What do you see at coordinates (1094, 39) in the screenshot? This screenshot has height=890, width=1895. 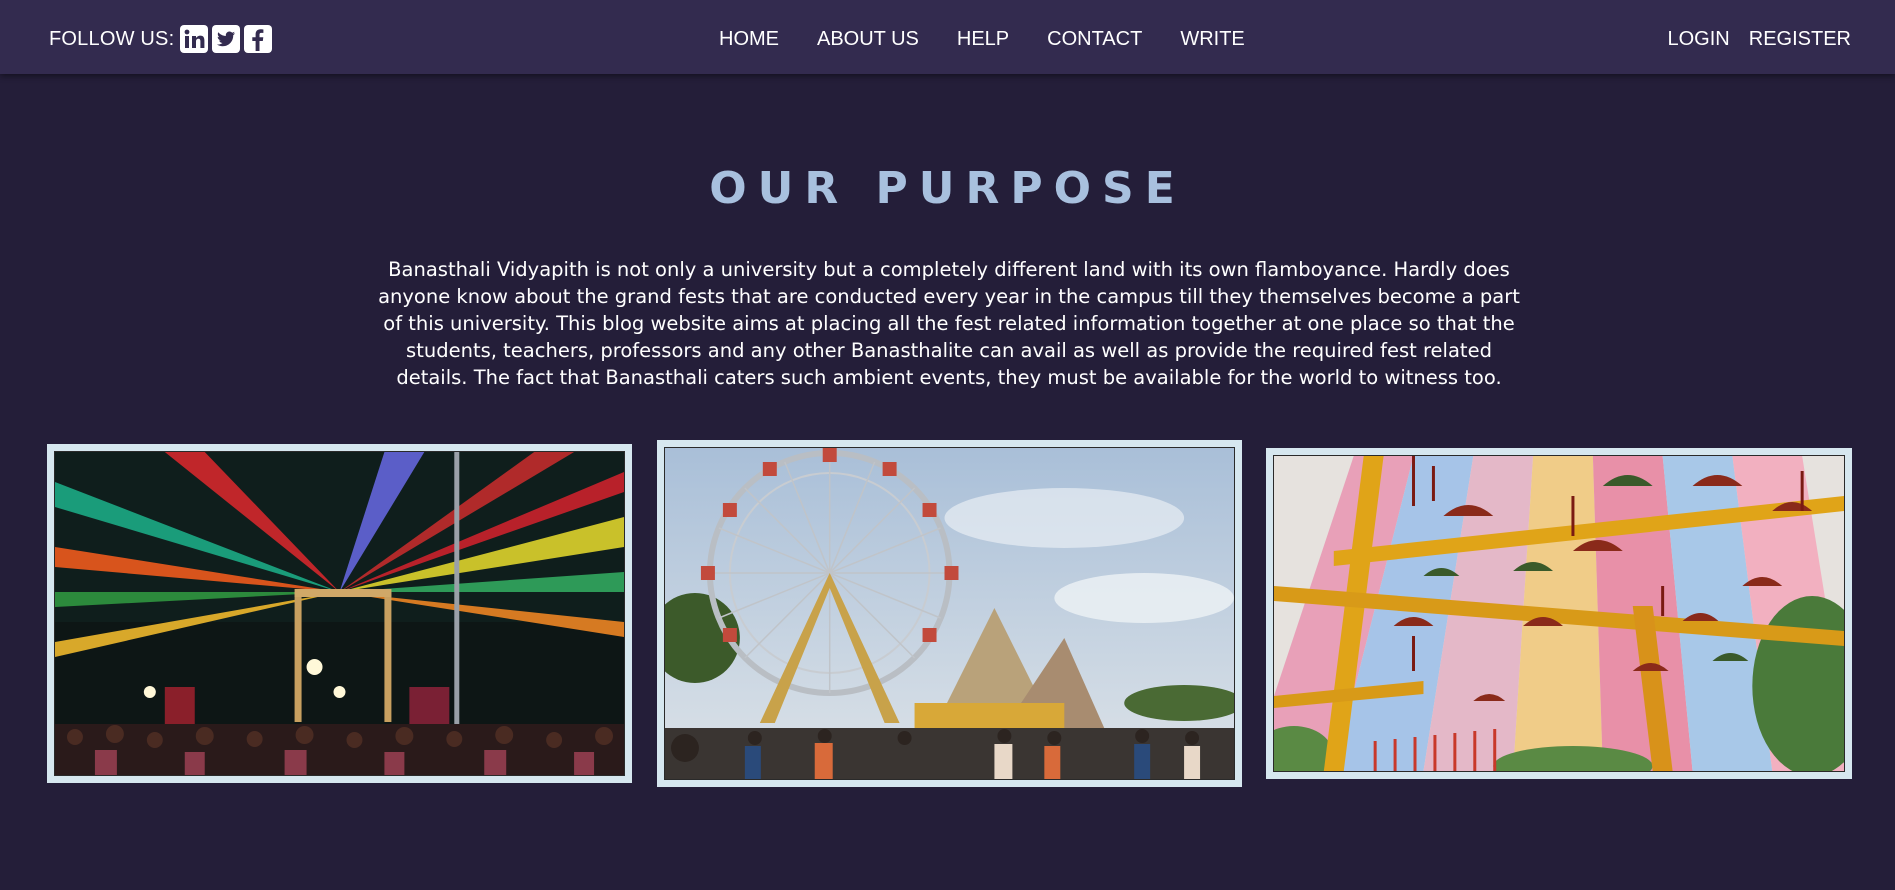 I see `nav-contact: CONTACT` at bounding box center [1094, 39].